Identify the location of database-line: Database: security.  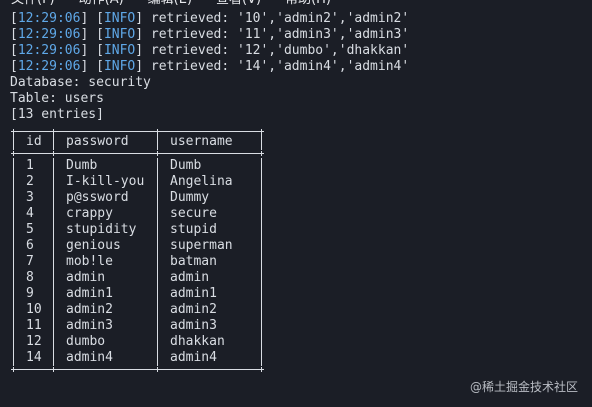
(80, 82).